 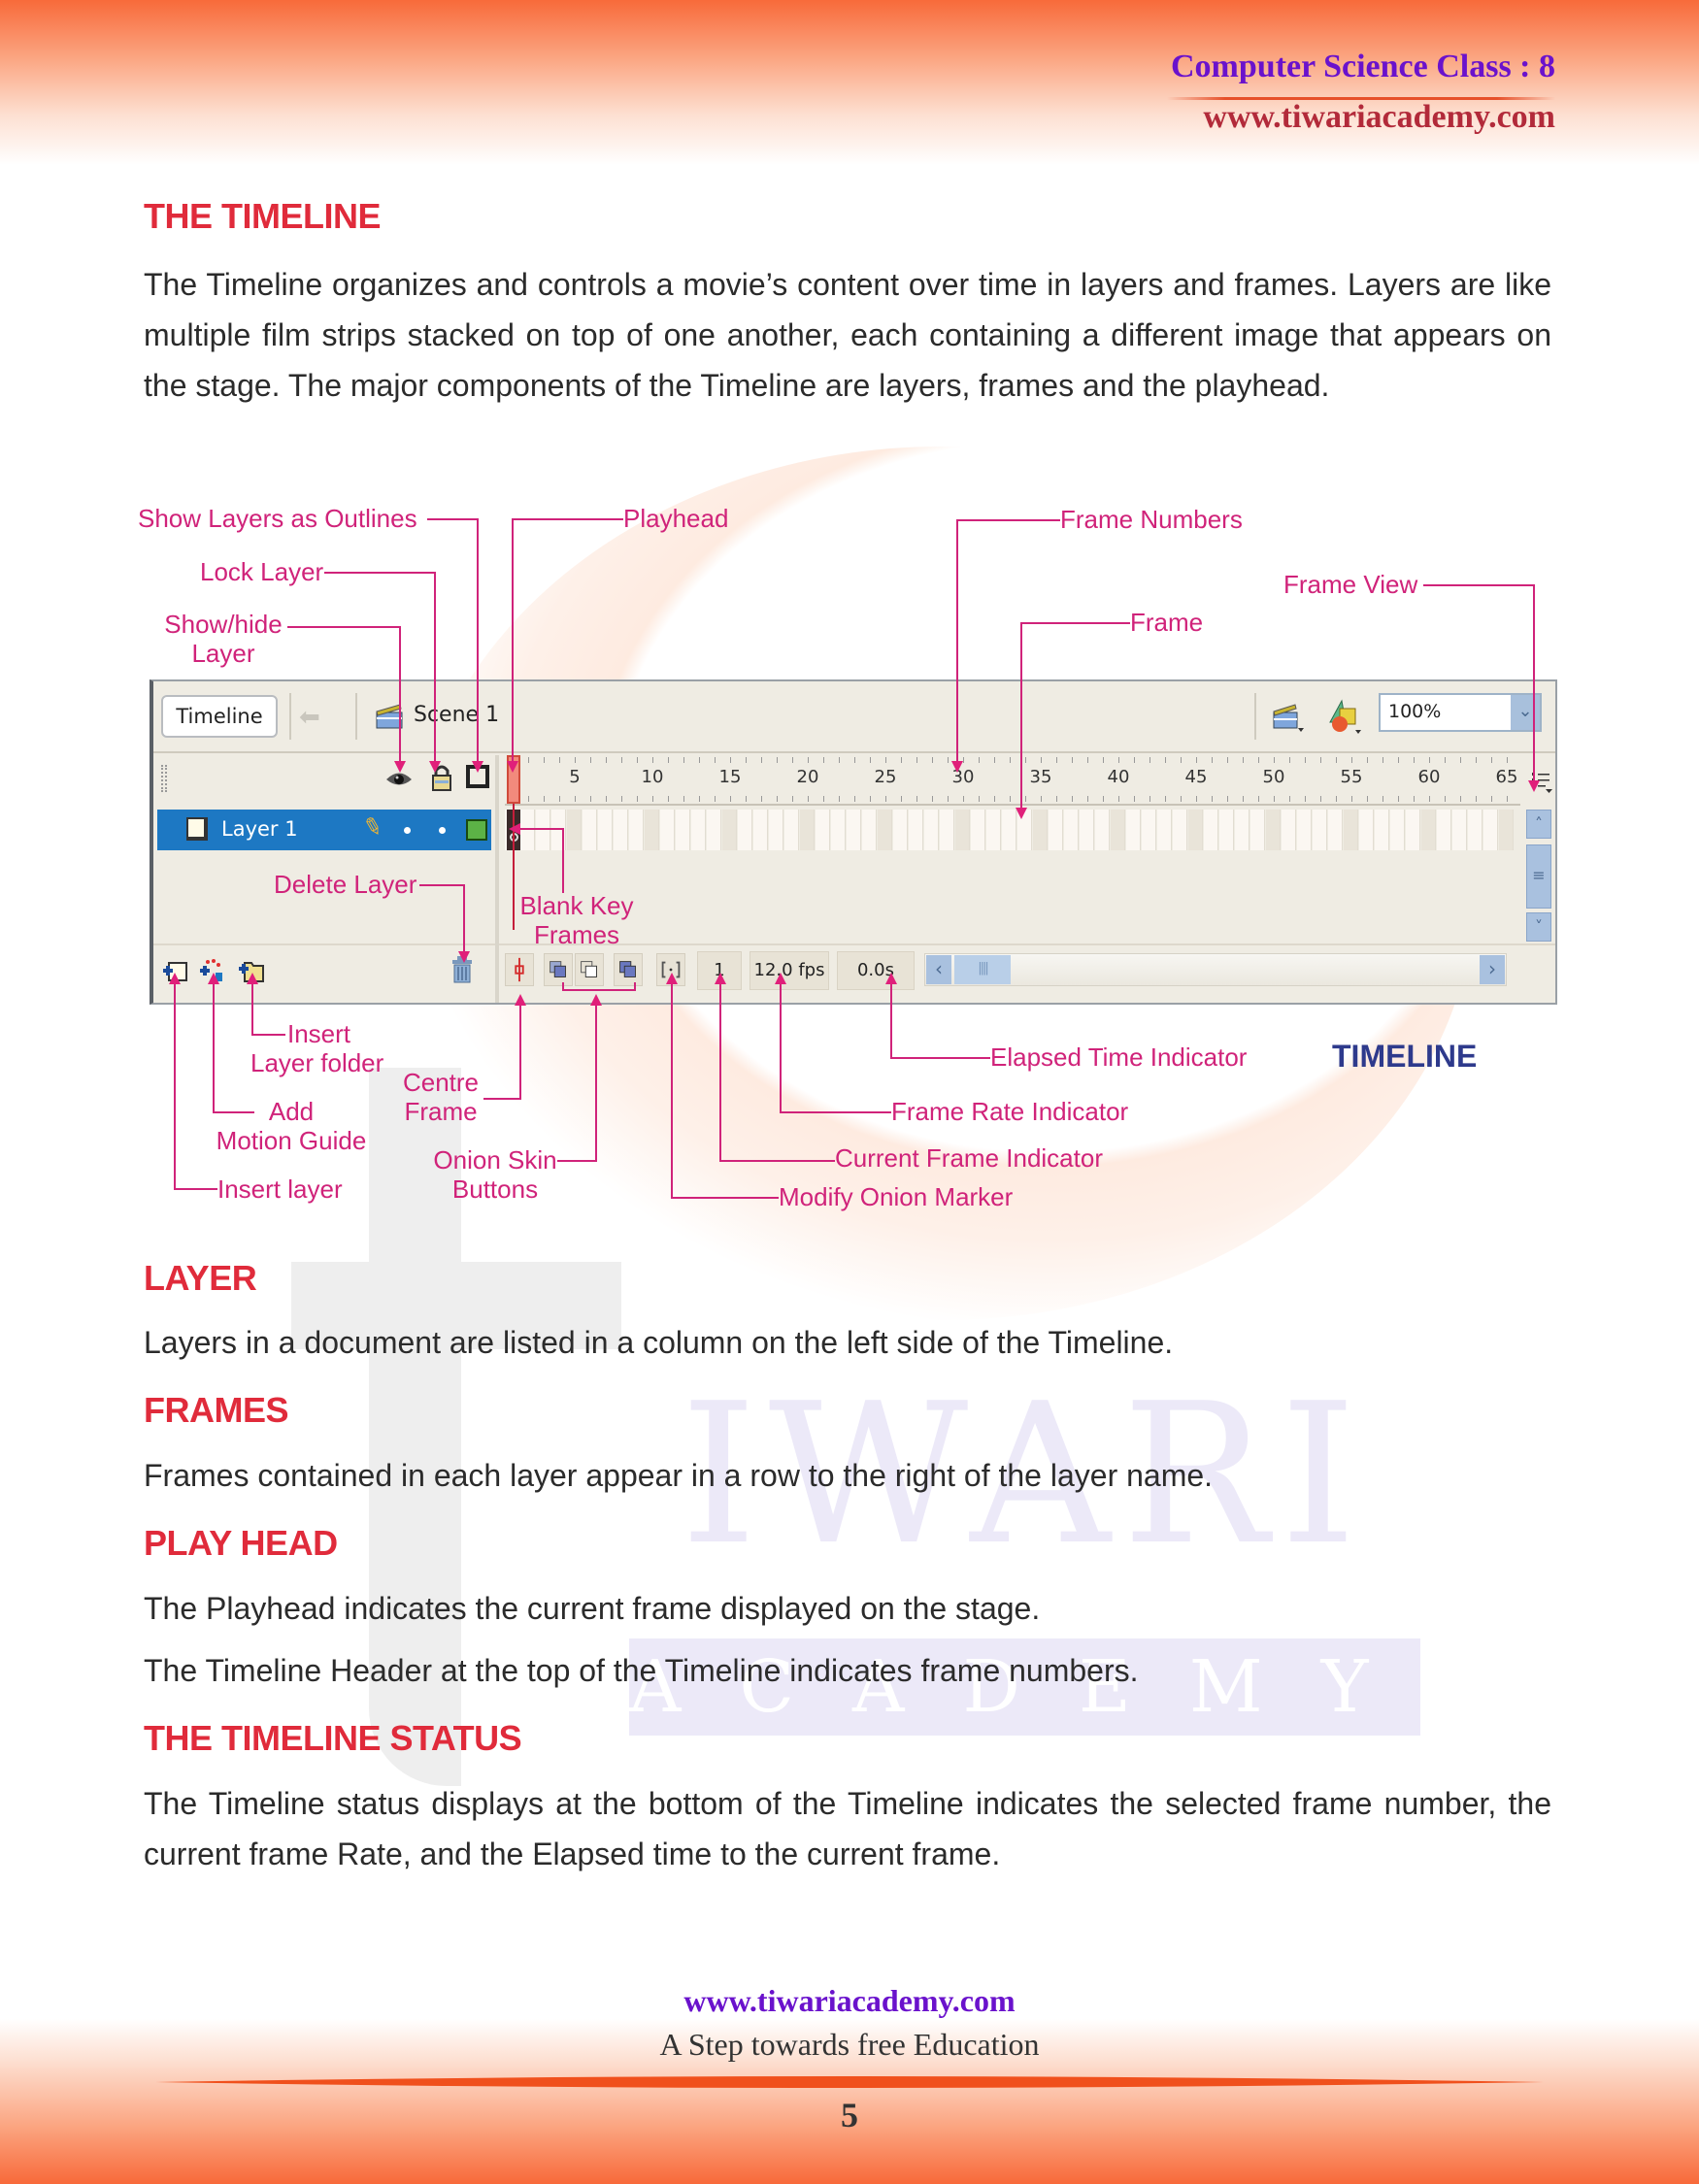 I want to click on modify-onion-markers-button, so click(x=670, y=969).